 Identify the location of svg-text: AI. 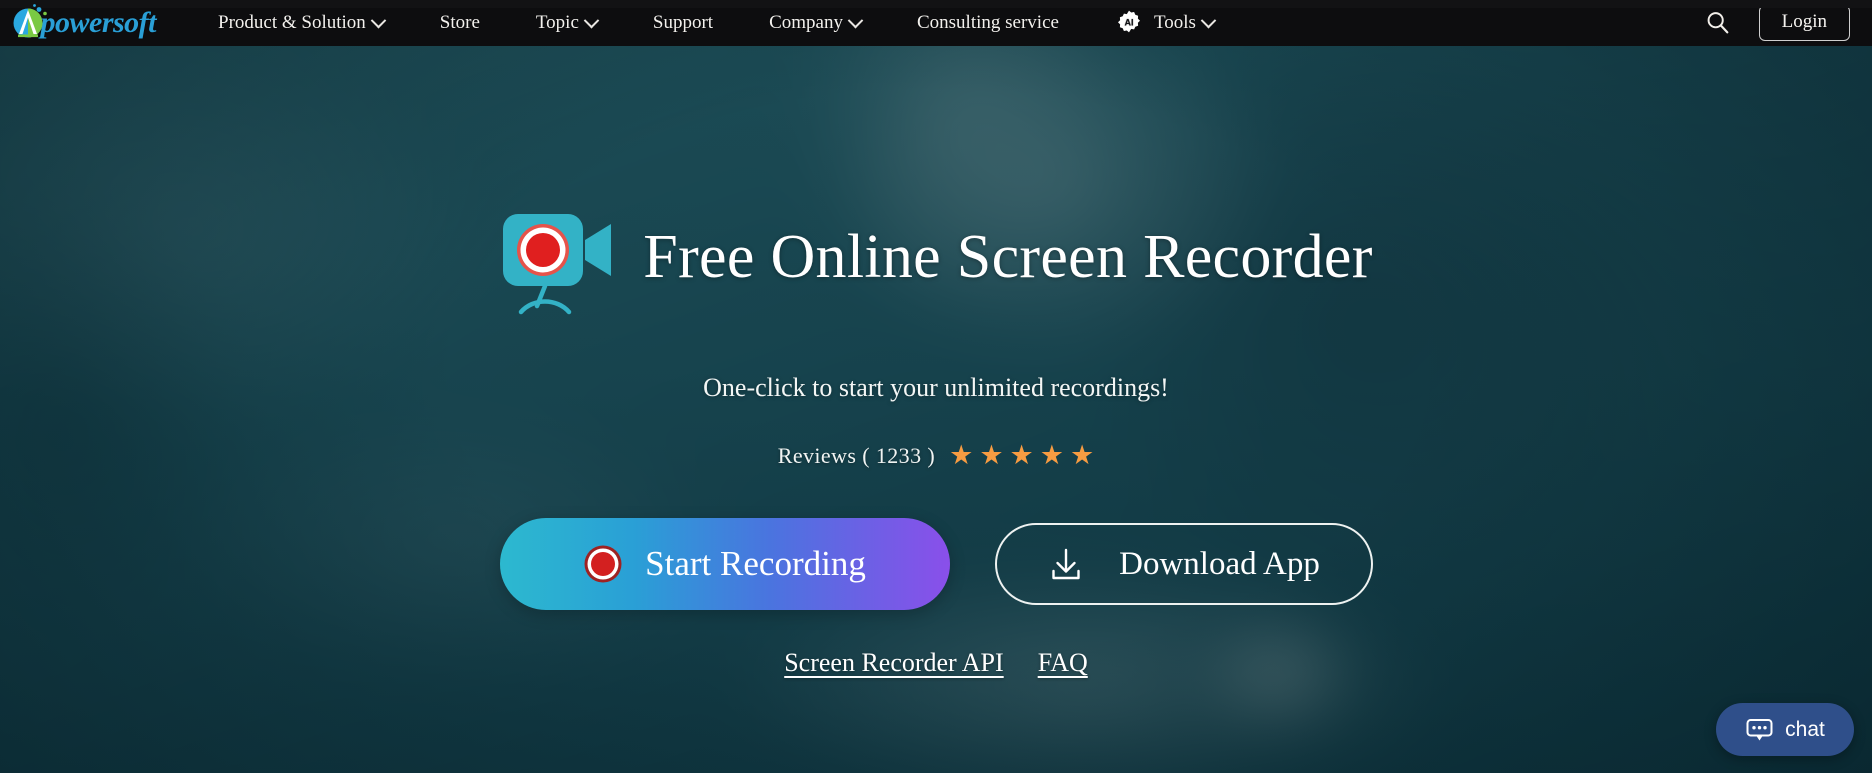
(1128, 22).